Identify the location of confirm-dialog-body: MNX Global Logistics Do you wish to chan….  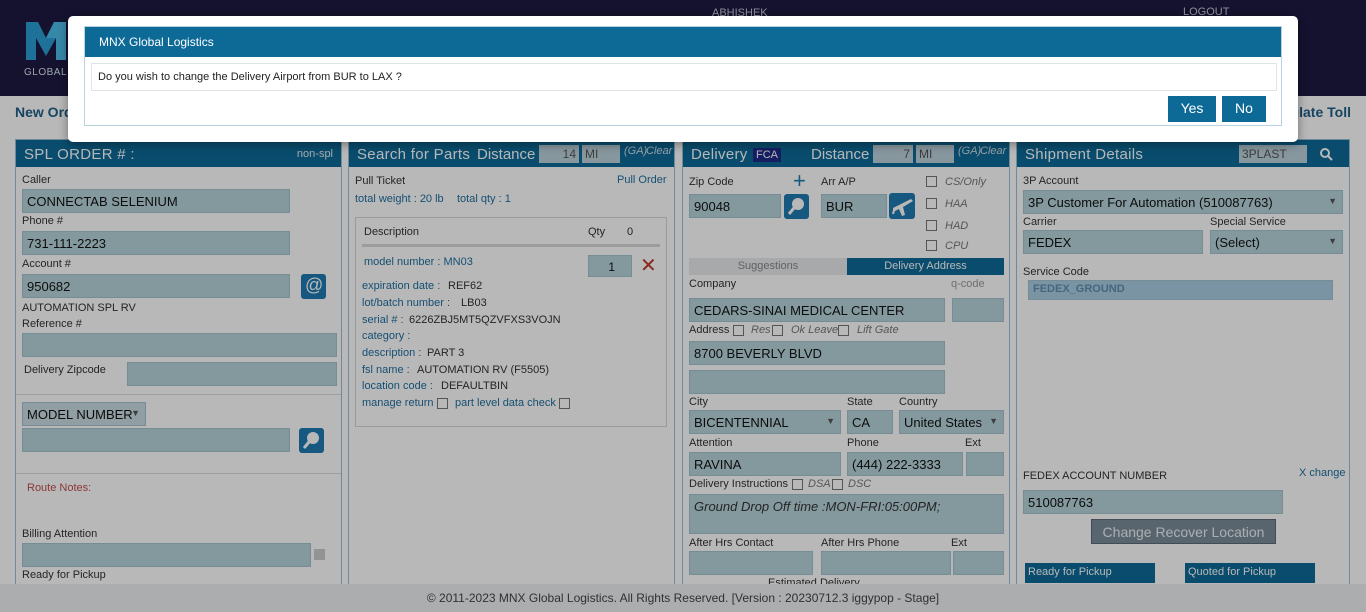
(683, 76).